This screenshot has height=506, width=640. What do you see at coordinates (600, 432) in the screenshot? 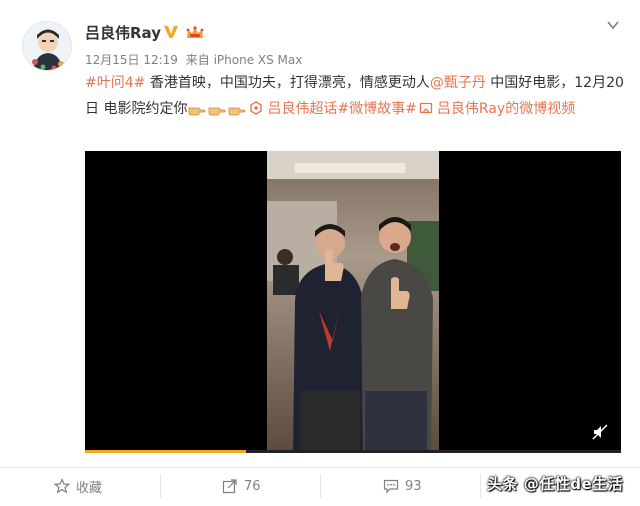
I see `mute-icon` at bounding box center [600, 432].